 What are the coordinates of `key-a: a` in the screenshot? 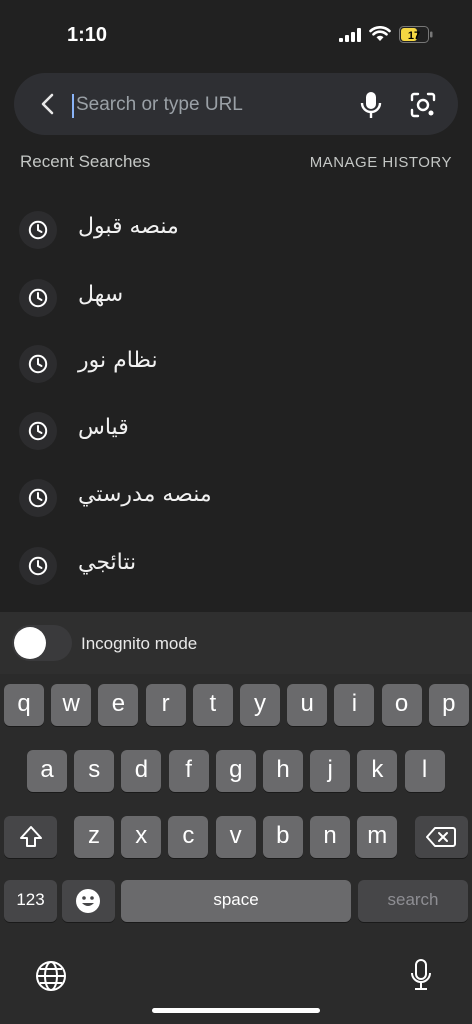 It's located at (47, 771).